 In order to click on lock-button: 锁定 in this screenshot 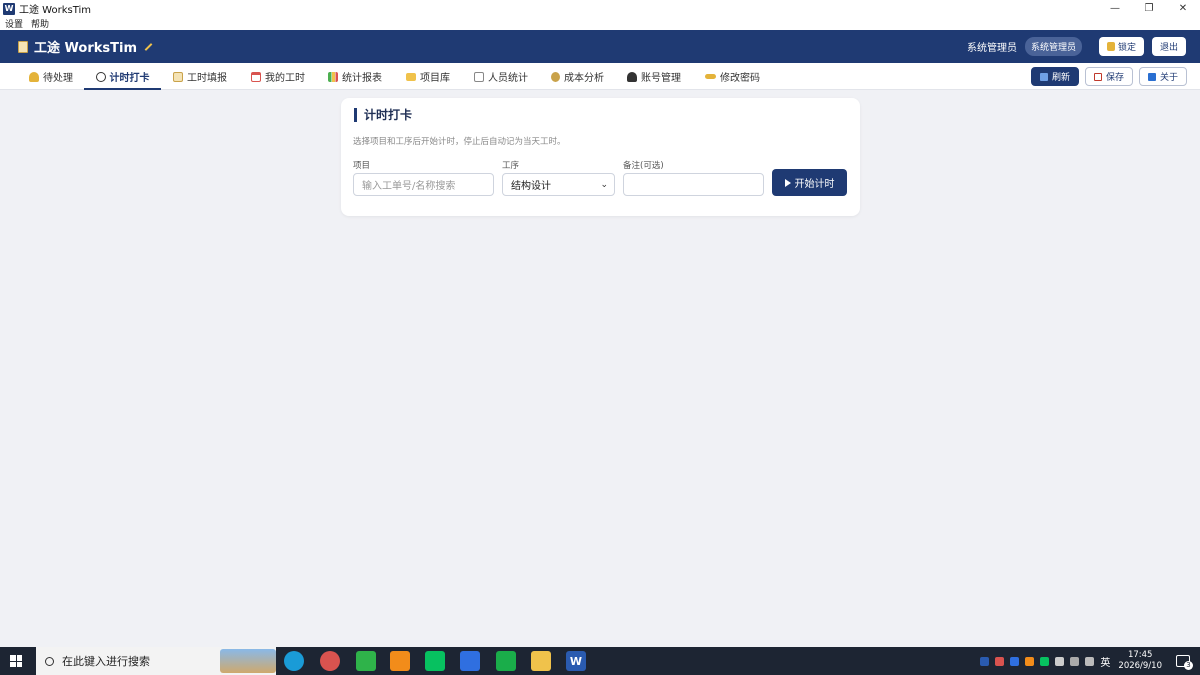, I will do `click(1121, 46)`.